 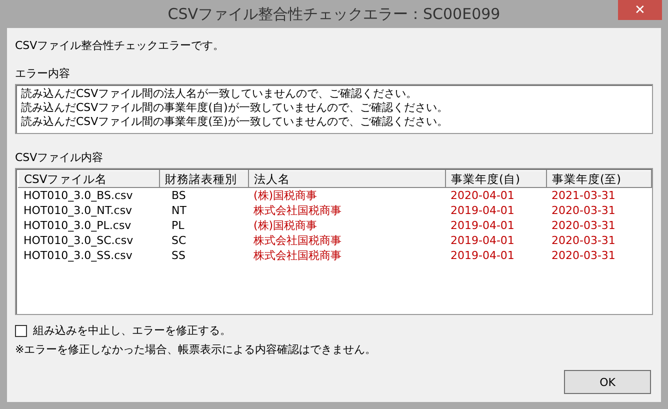 What do you see at coordinates (235, 122) in the screenshot?
I see `error-line: 読み込んだCSVファイル間の事業年度(至)が一致していませんので、ご確認ください。` at bounding box center [235, 122].